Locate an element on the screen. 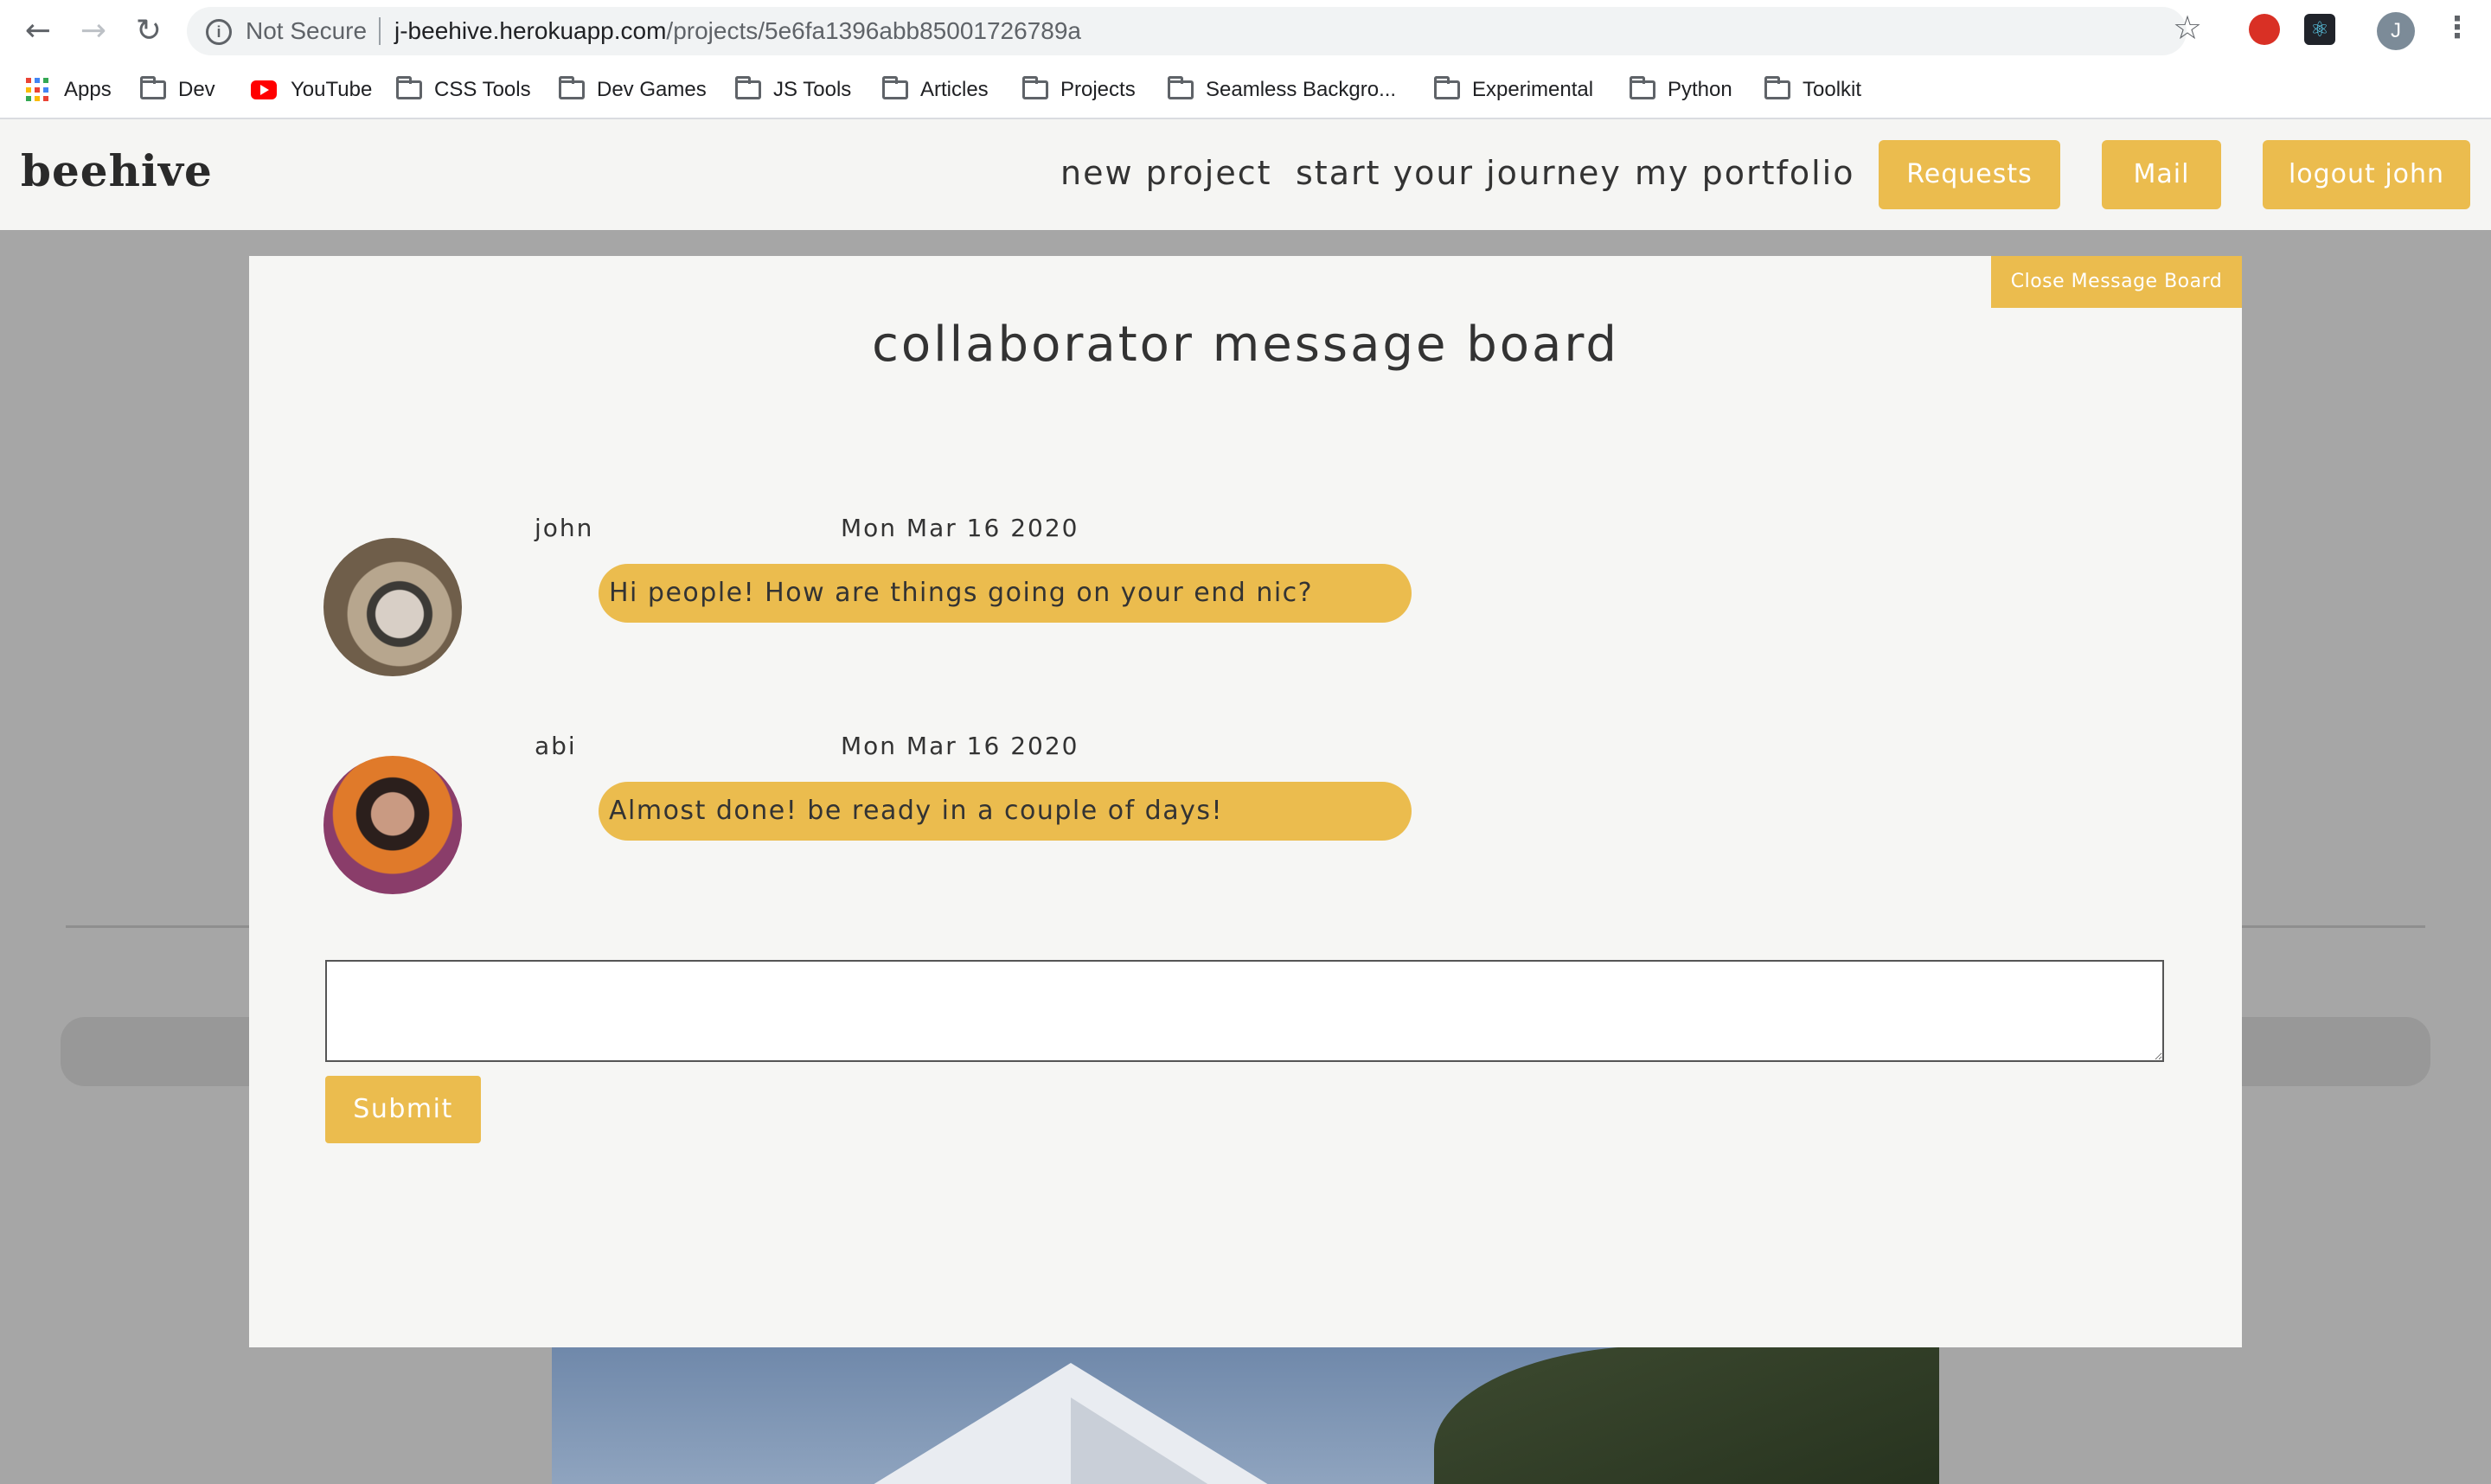  bookmark-python: Python is located at coordinates (1681, 90).